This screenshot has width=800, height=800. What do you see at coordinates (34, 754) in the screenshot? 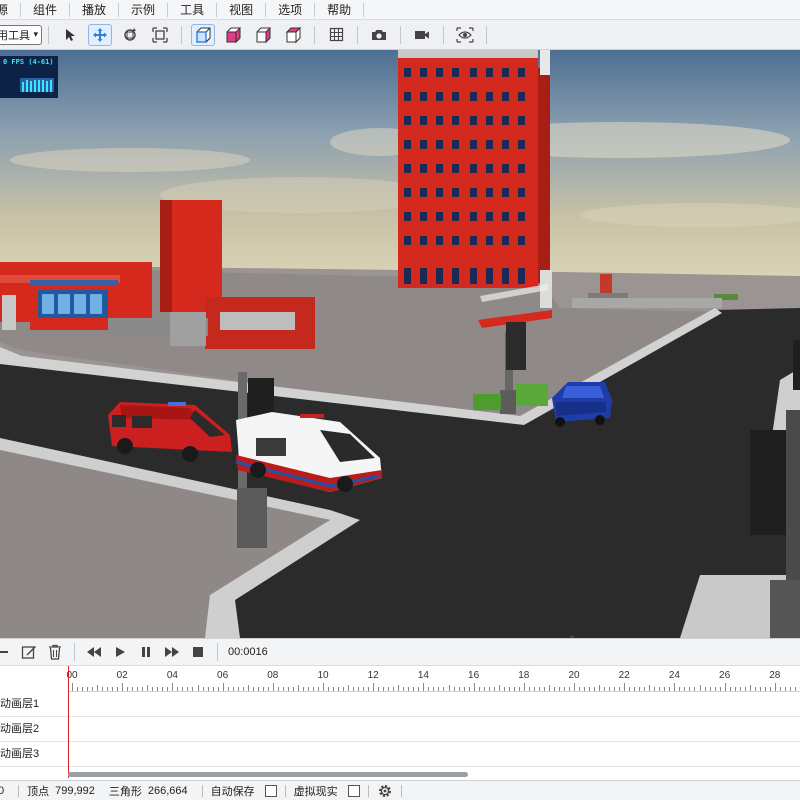
I see `layer-item: 动画层3` at bounding box center [34, 754].